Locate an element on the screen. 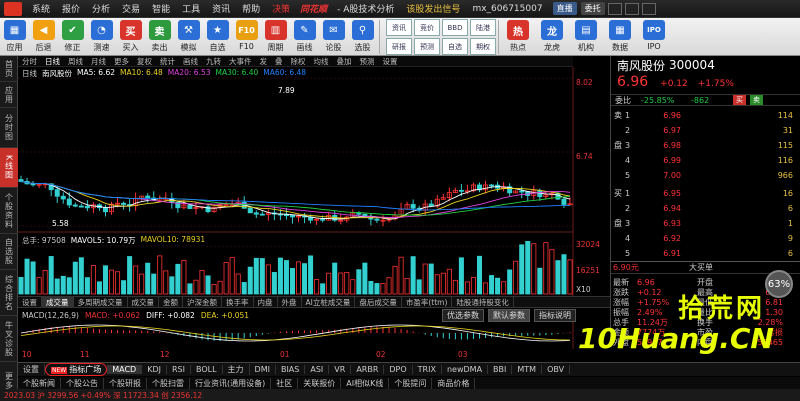  indicator-tab-boll: BOLL is located at coordinates (207, 369).